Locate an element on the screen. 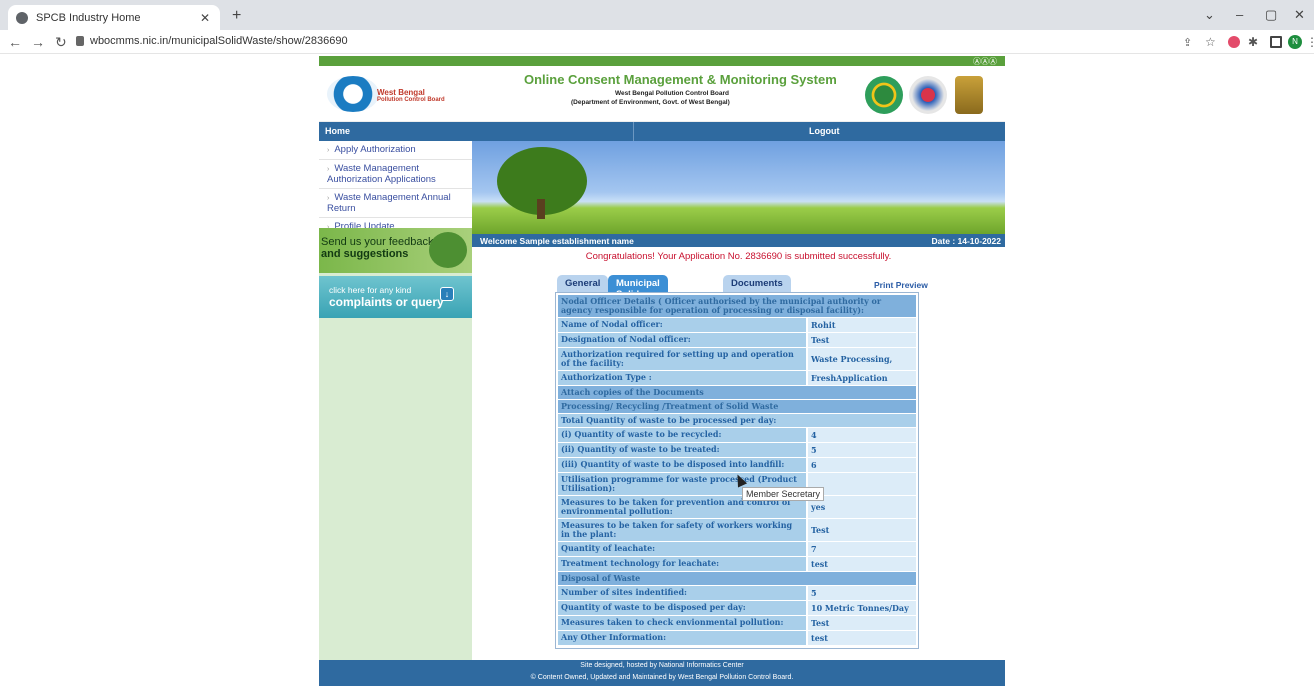 This screenshot has width=1314, height=686. forward-icon: → is located at coordinates (38, 42).